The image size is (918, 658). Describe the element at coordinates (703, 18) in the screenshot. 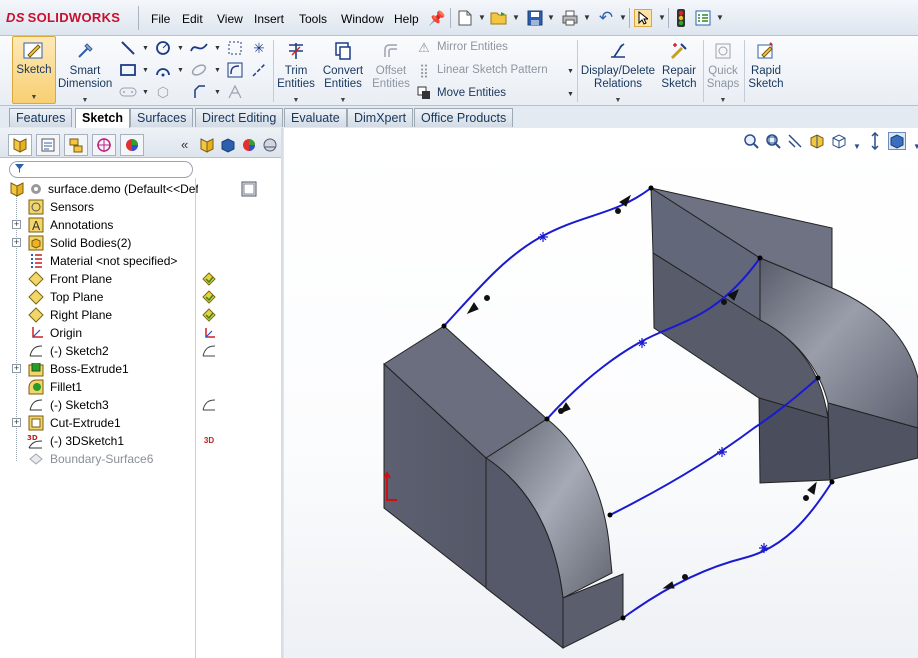

I see `options-icon` at that location.